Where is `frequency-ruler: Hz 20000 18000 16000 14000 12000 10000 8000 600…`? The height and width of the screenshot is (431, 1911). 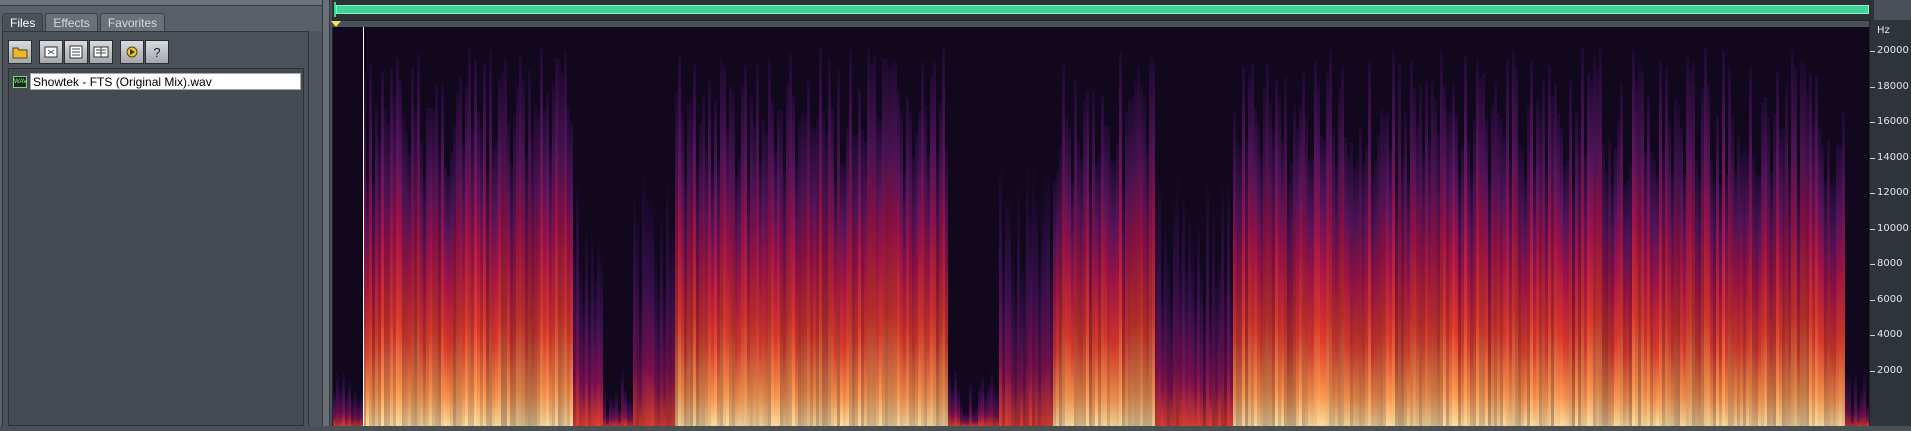 frequency-ruler: Hz 20000 18000 16000 14000 12000 10000 8000 600… is located at coordinates (1890, 223).